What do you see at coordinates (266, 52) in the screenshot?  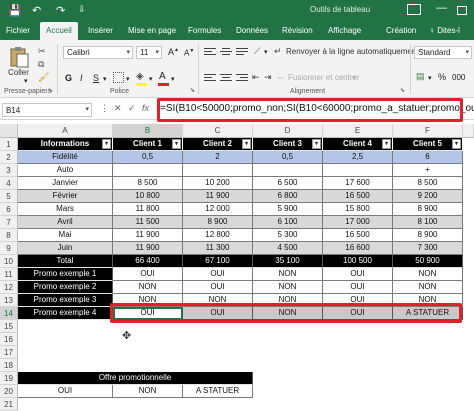 I see `orientation-dropdown-icon: ▾` at bounding box center [266, 52].